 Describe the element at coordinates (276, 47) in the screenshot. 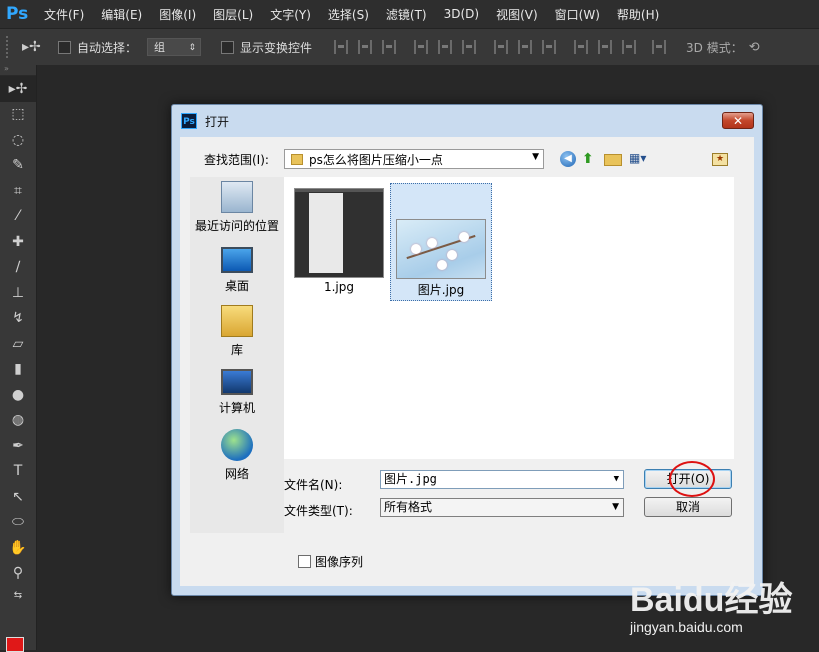

I see `show-transform-label: 显示变换控件` at that location.